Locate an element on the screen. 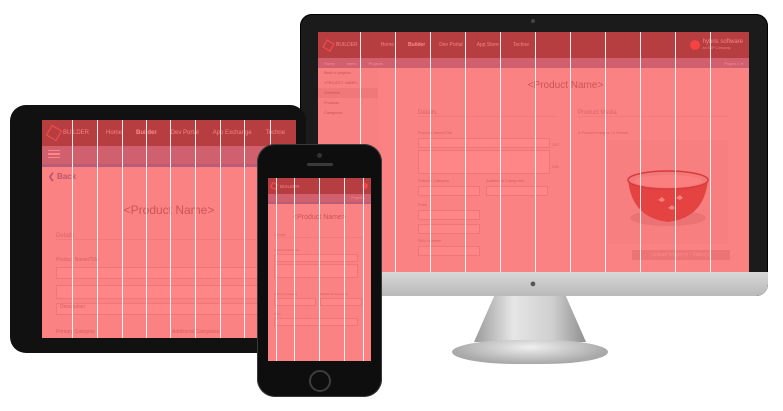  description-textarea: Description is located at coordinates (163, 309).